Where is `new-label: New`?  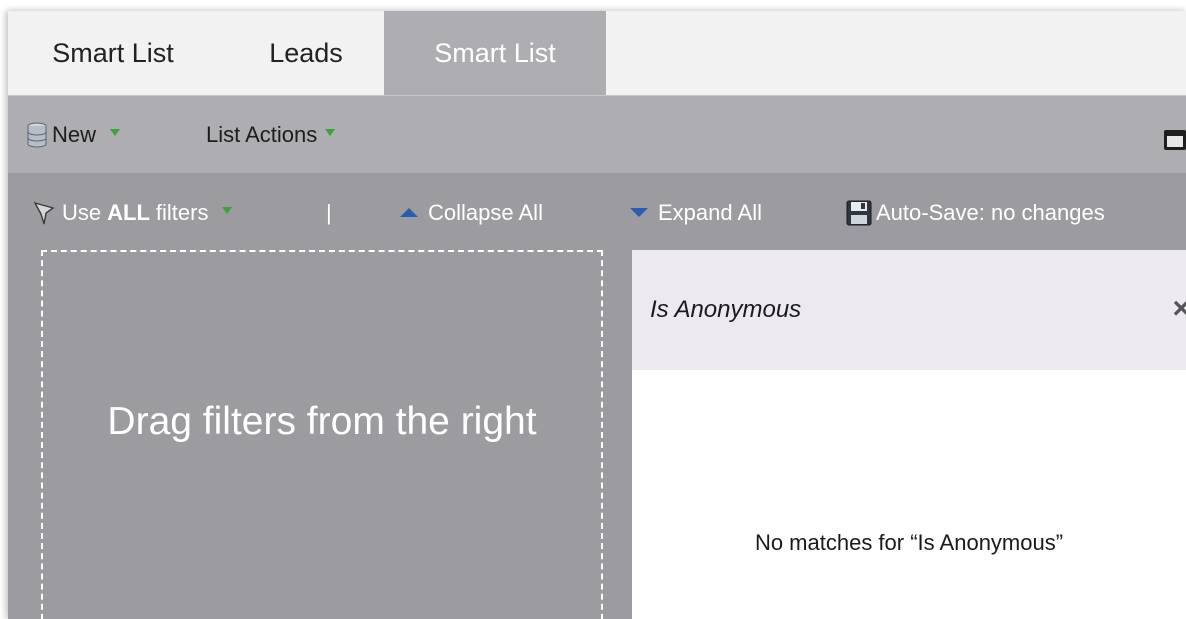
new-label: New is located at coordinates (74, 134).